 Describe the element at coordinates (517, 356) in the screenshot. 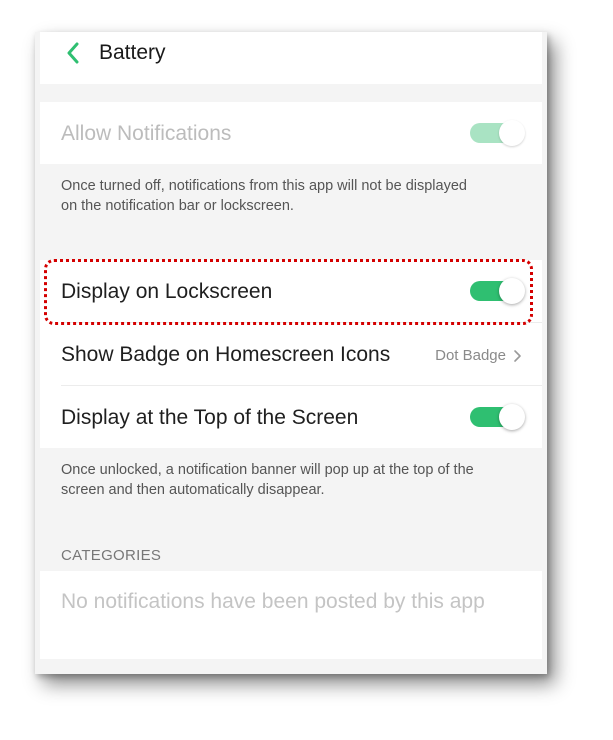

I see `chevron-right-icon` at that location.